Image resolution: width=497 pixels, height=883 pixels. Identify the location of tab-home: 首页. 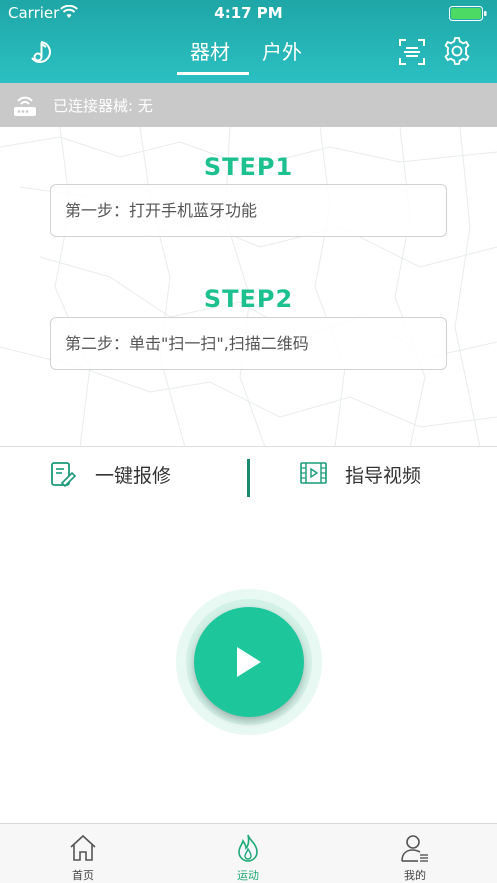
(83, 853).